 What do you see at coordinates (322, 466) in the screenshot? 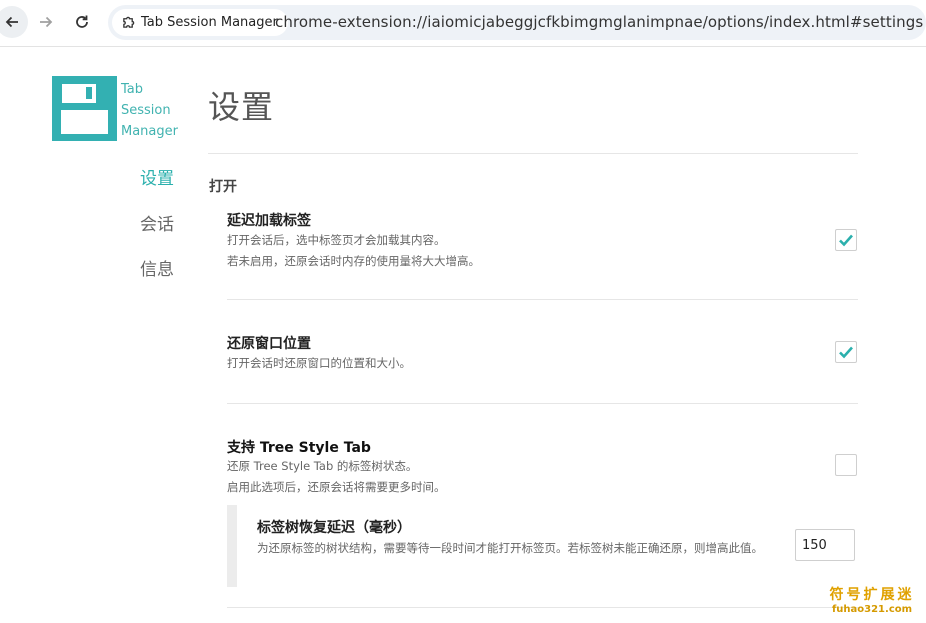
I see `option-description: 还原 Tree Style Tab 的标签树状态。` at bounding box center [322, 466].